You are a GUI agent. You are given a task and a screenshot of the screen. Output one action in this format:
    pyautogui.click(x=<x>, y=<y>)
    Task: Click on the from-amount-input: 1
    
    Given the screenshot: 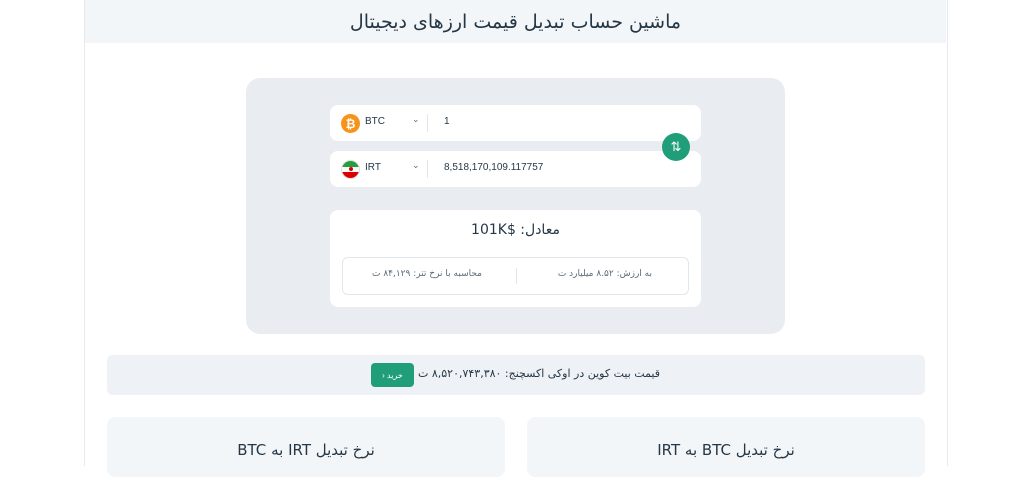 What is the action you would take?
    pyautogui.click(x=447, y=121)
    